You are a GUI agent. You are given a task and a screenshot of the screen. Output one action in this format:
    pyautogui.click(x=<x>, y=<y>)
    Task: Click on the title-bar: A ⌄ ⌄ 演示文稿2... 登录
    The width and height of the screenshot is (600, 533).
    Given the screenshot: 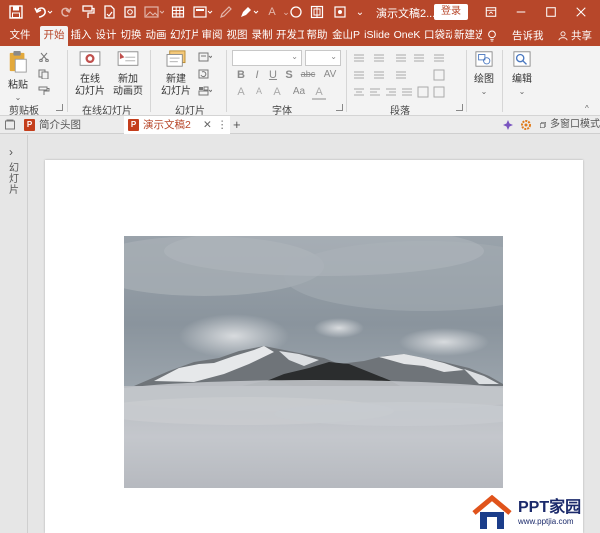 What is the action you would take?
    pyautogui.click(x=300, y=12)
    